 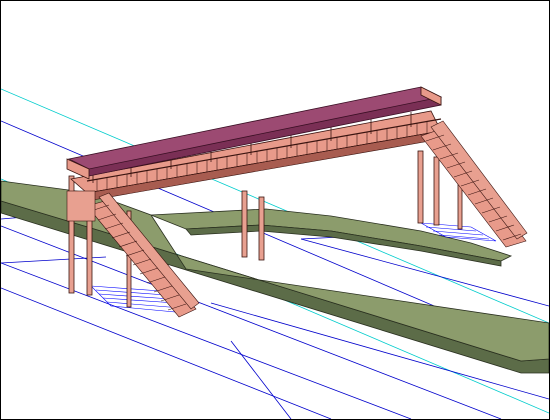 I want to click on stair-landing-left, so click(x=81, y=206).